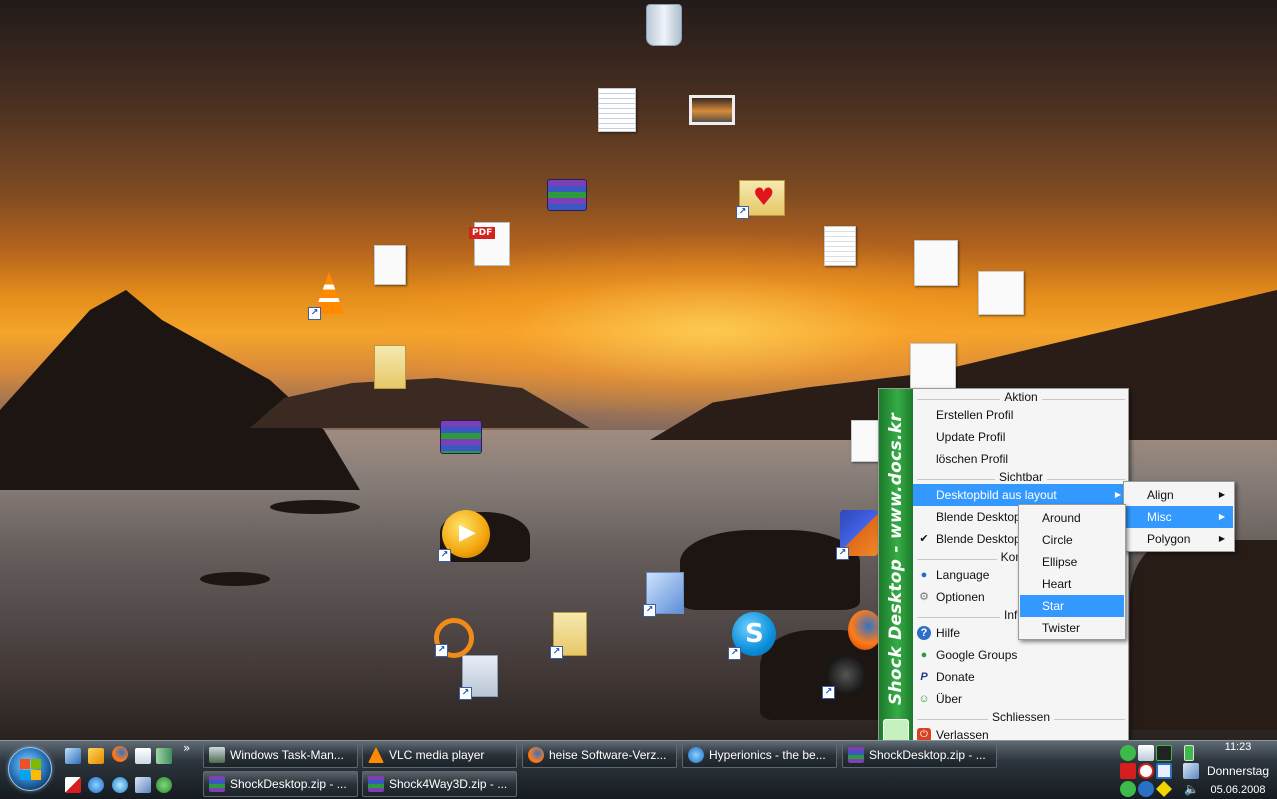 Image resolution: width=1277 pixels, height=799 pixels. I want to click on tray-terminal-icon, so click(1164, 753).